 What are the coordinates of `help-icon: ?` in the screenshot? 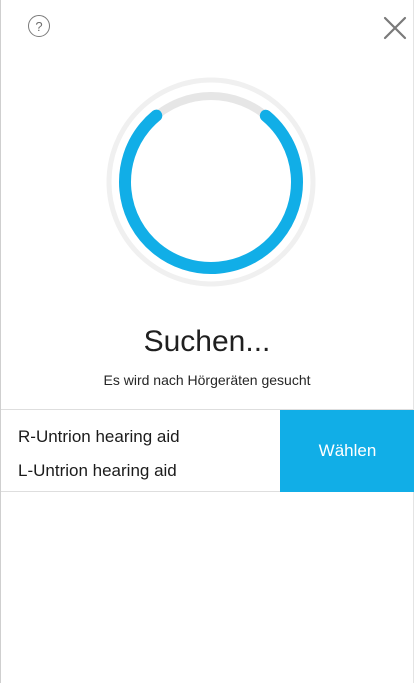 It's located at (39, 26).